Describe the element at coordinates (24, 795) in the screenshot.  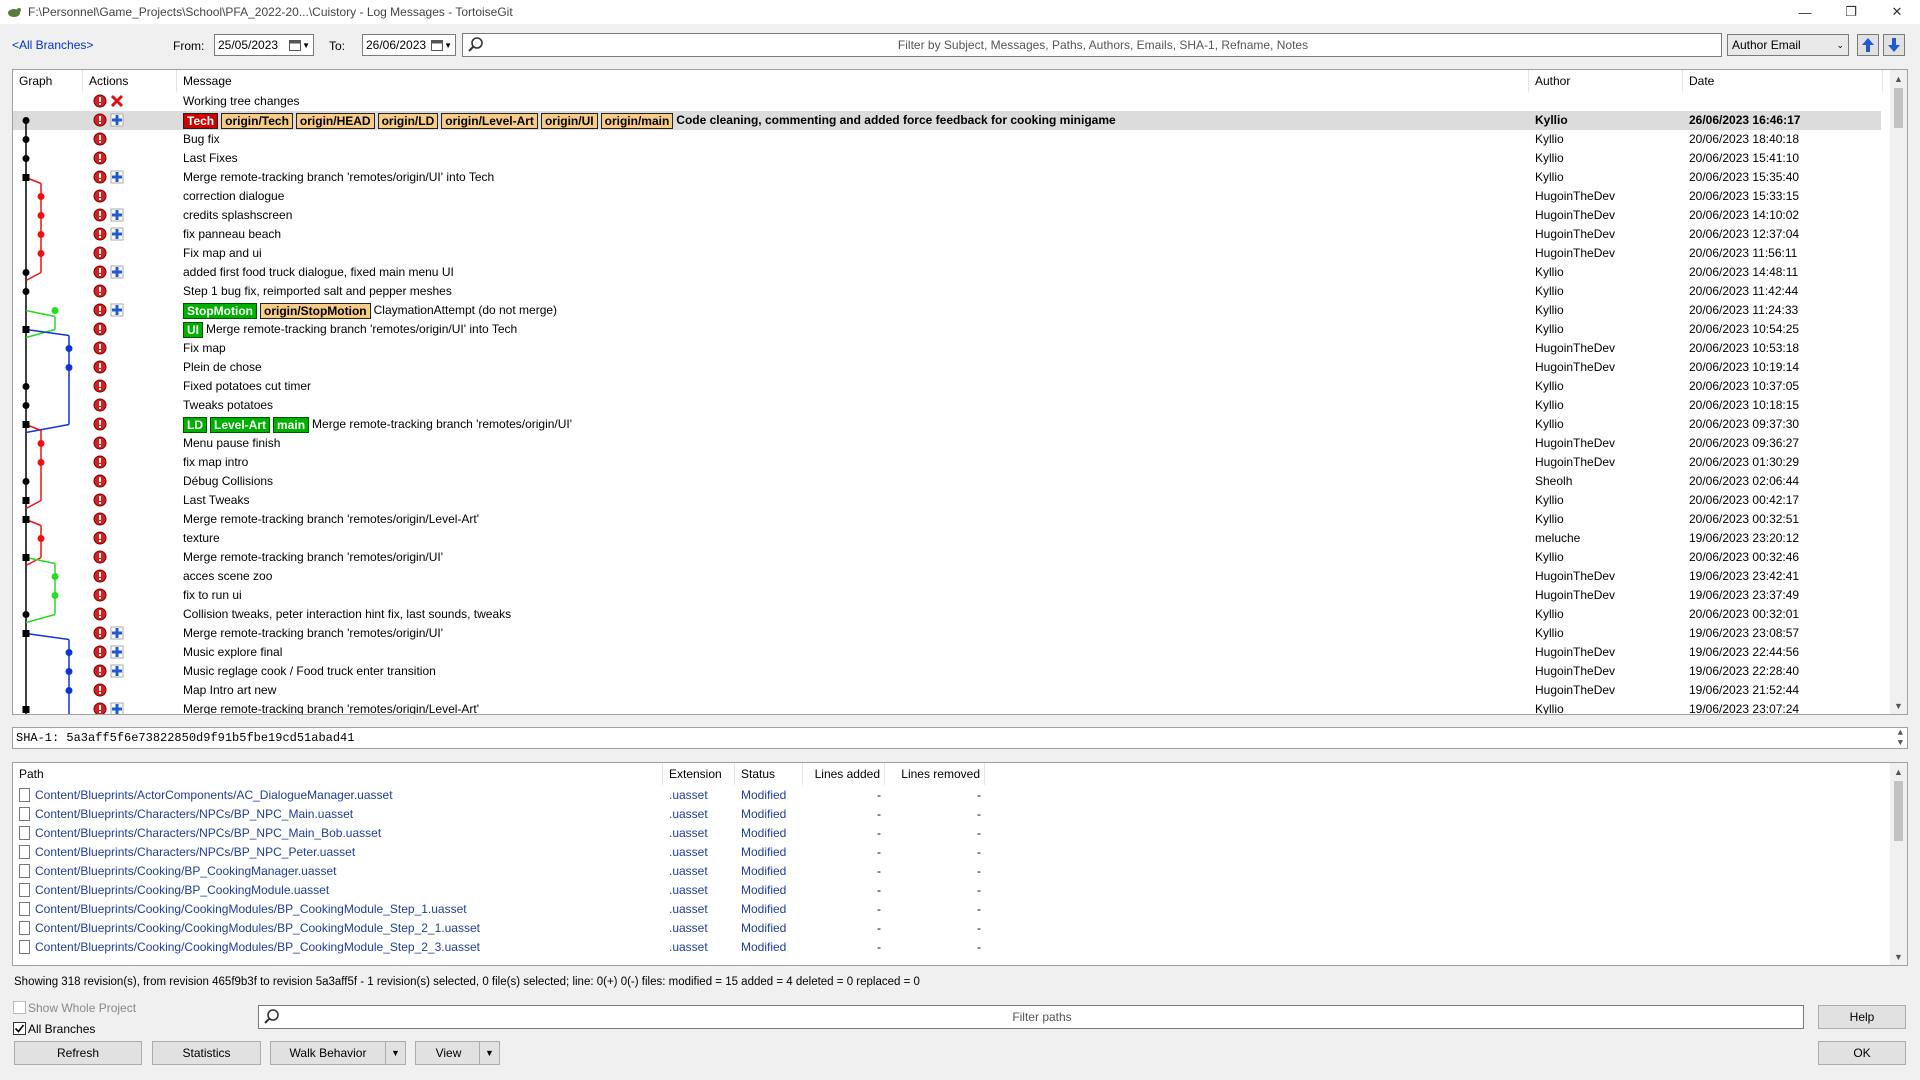
I see `file-icon` at that location.